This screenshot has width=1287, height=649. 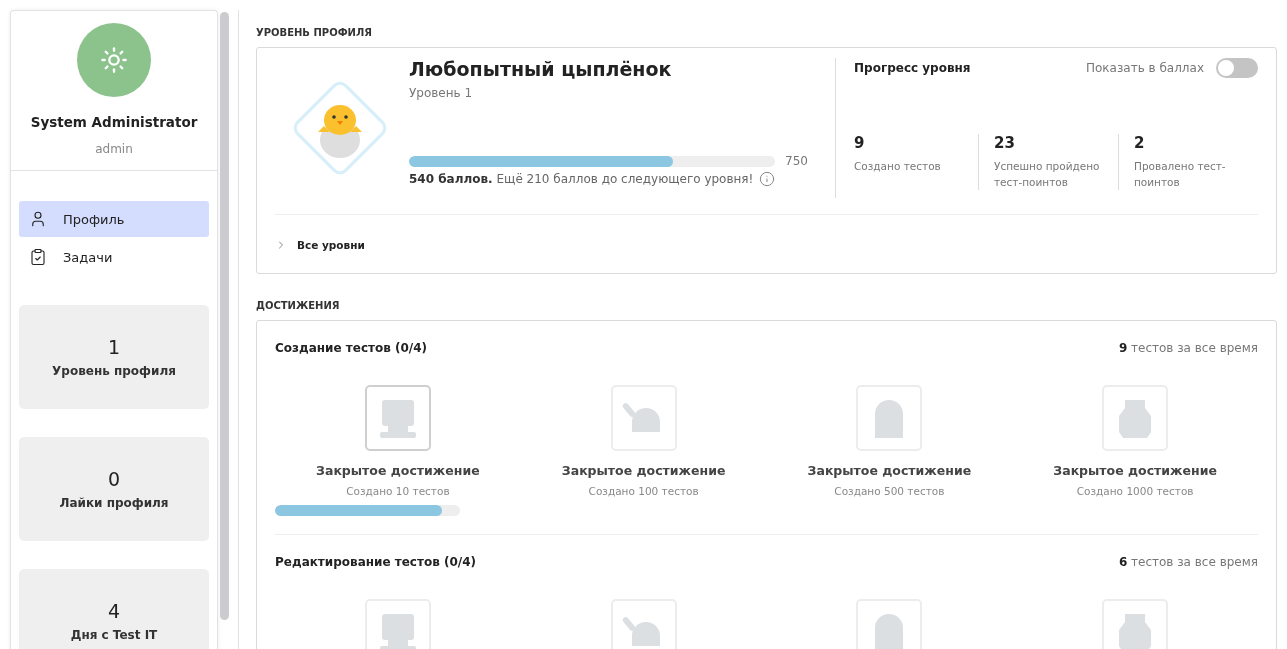 What do you see at coordinates (860, 143) in the screenshot?
I see `metric-value: 9` at bounding box center [860, 143].